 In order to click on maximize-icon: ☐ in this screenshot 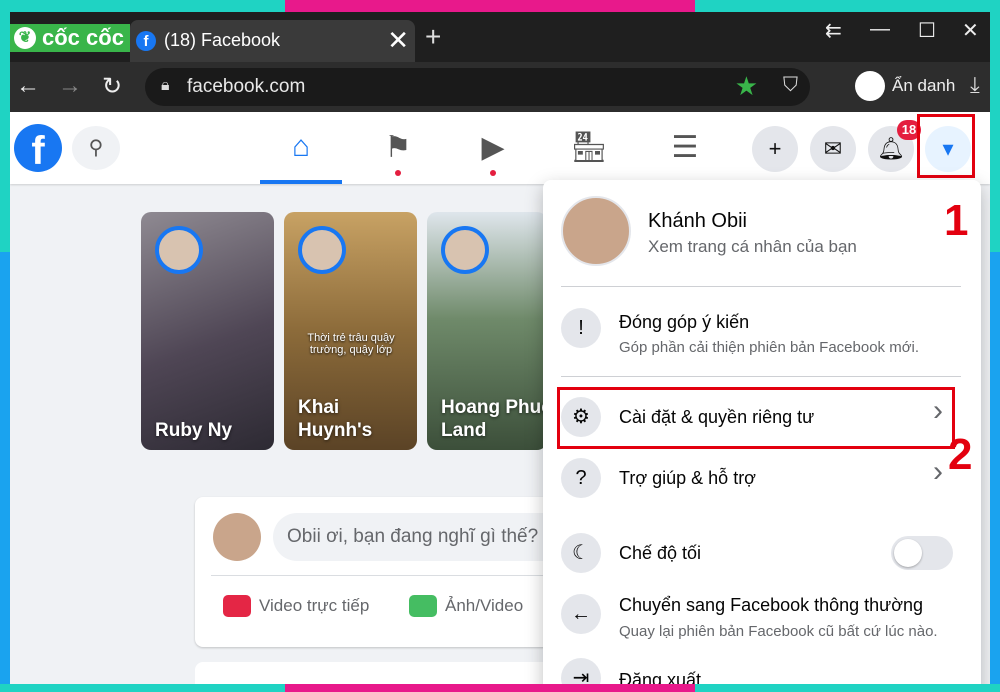, I will do `click(927, 30)`.